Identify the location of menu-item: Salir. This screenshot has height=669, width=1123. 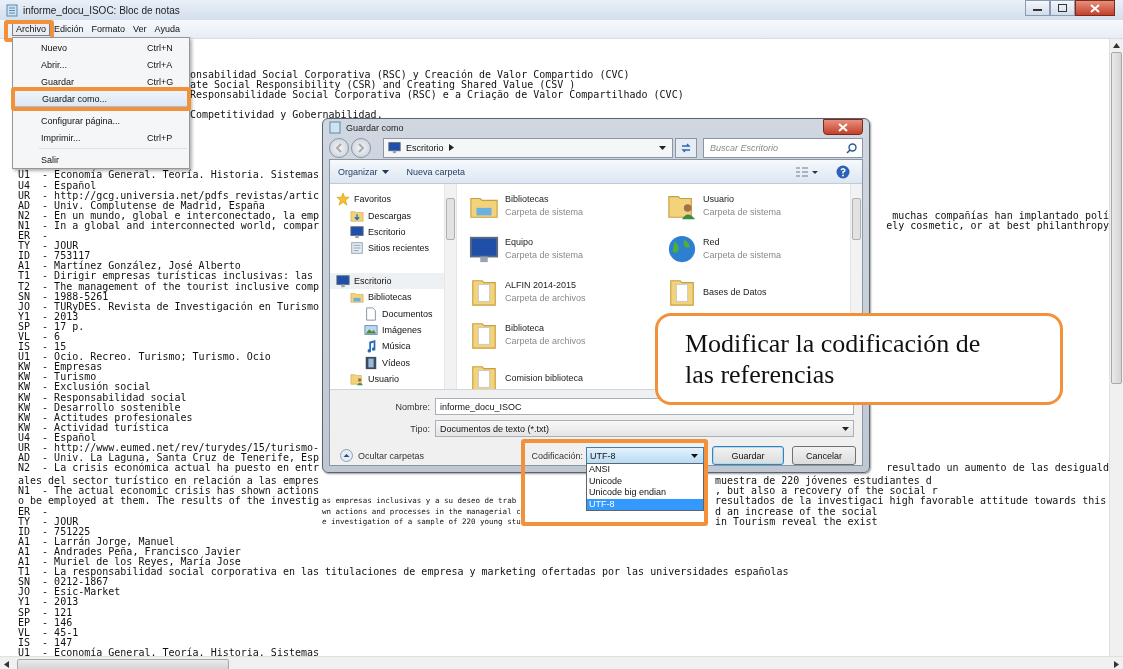
(101, 159).